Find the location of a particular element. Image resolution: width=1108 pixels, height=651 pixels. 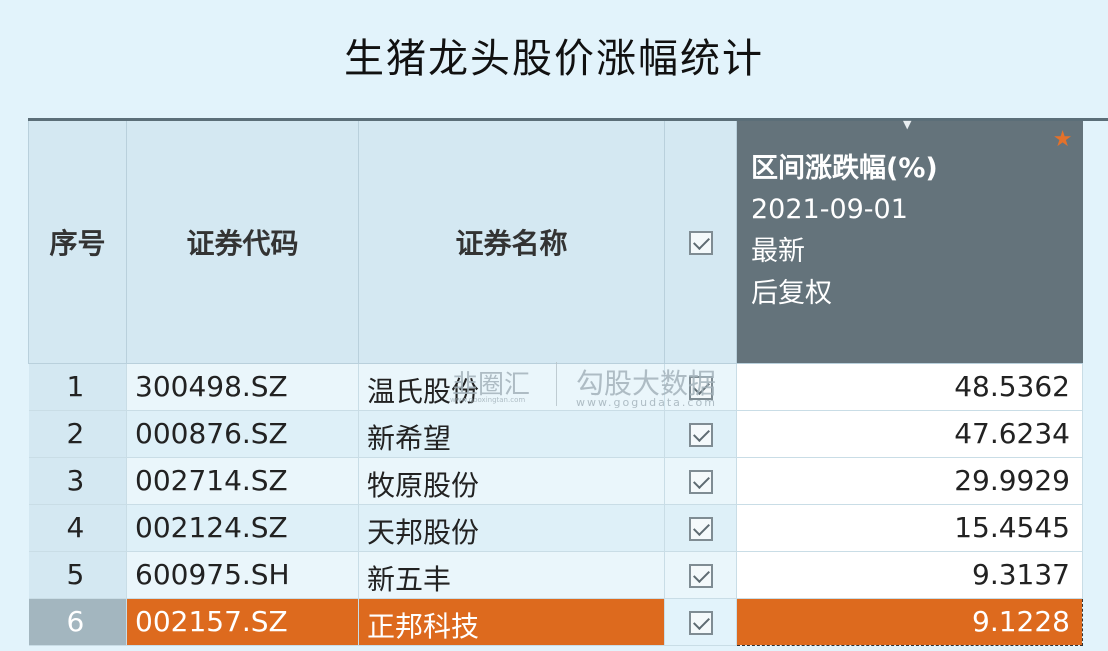

row-change: 9.3137 is located at coordinates (909, 575).